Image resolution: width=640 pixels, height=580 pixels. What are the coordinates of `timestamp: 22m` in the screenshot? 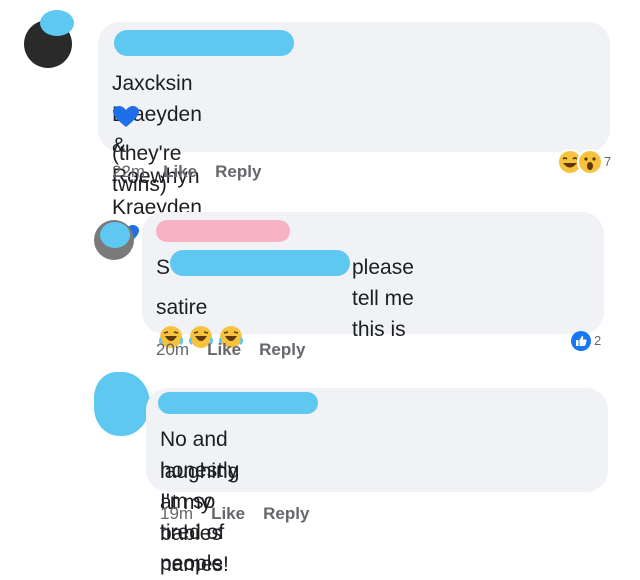 It's located at (128, 172).